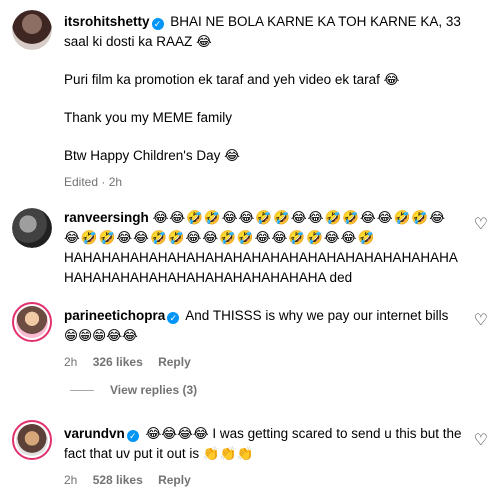  What do you see at coordinates (263, 480) in the screenshot?
I see `comment-meta: 2h 528 likes Reply` at bounding box center [263, 480].